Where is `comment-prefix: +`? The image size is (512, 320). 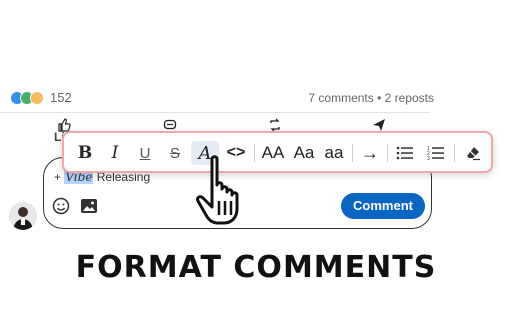 comment-prefix: + is located at coordinates (59, 177).